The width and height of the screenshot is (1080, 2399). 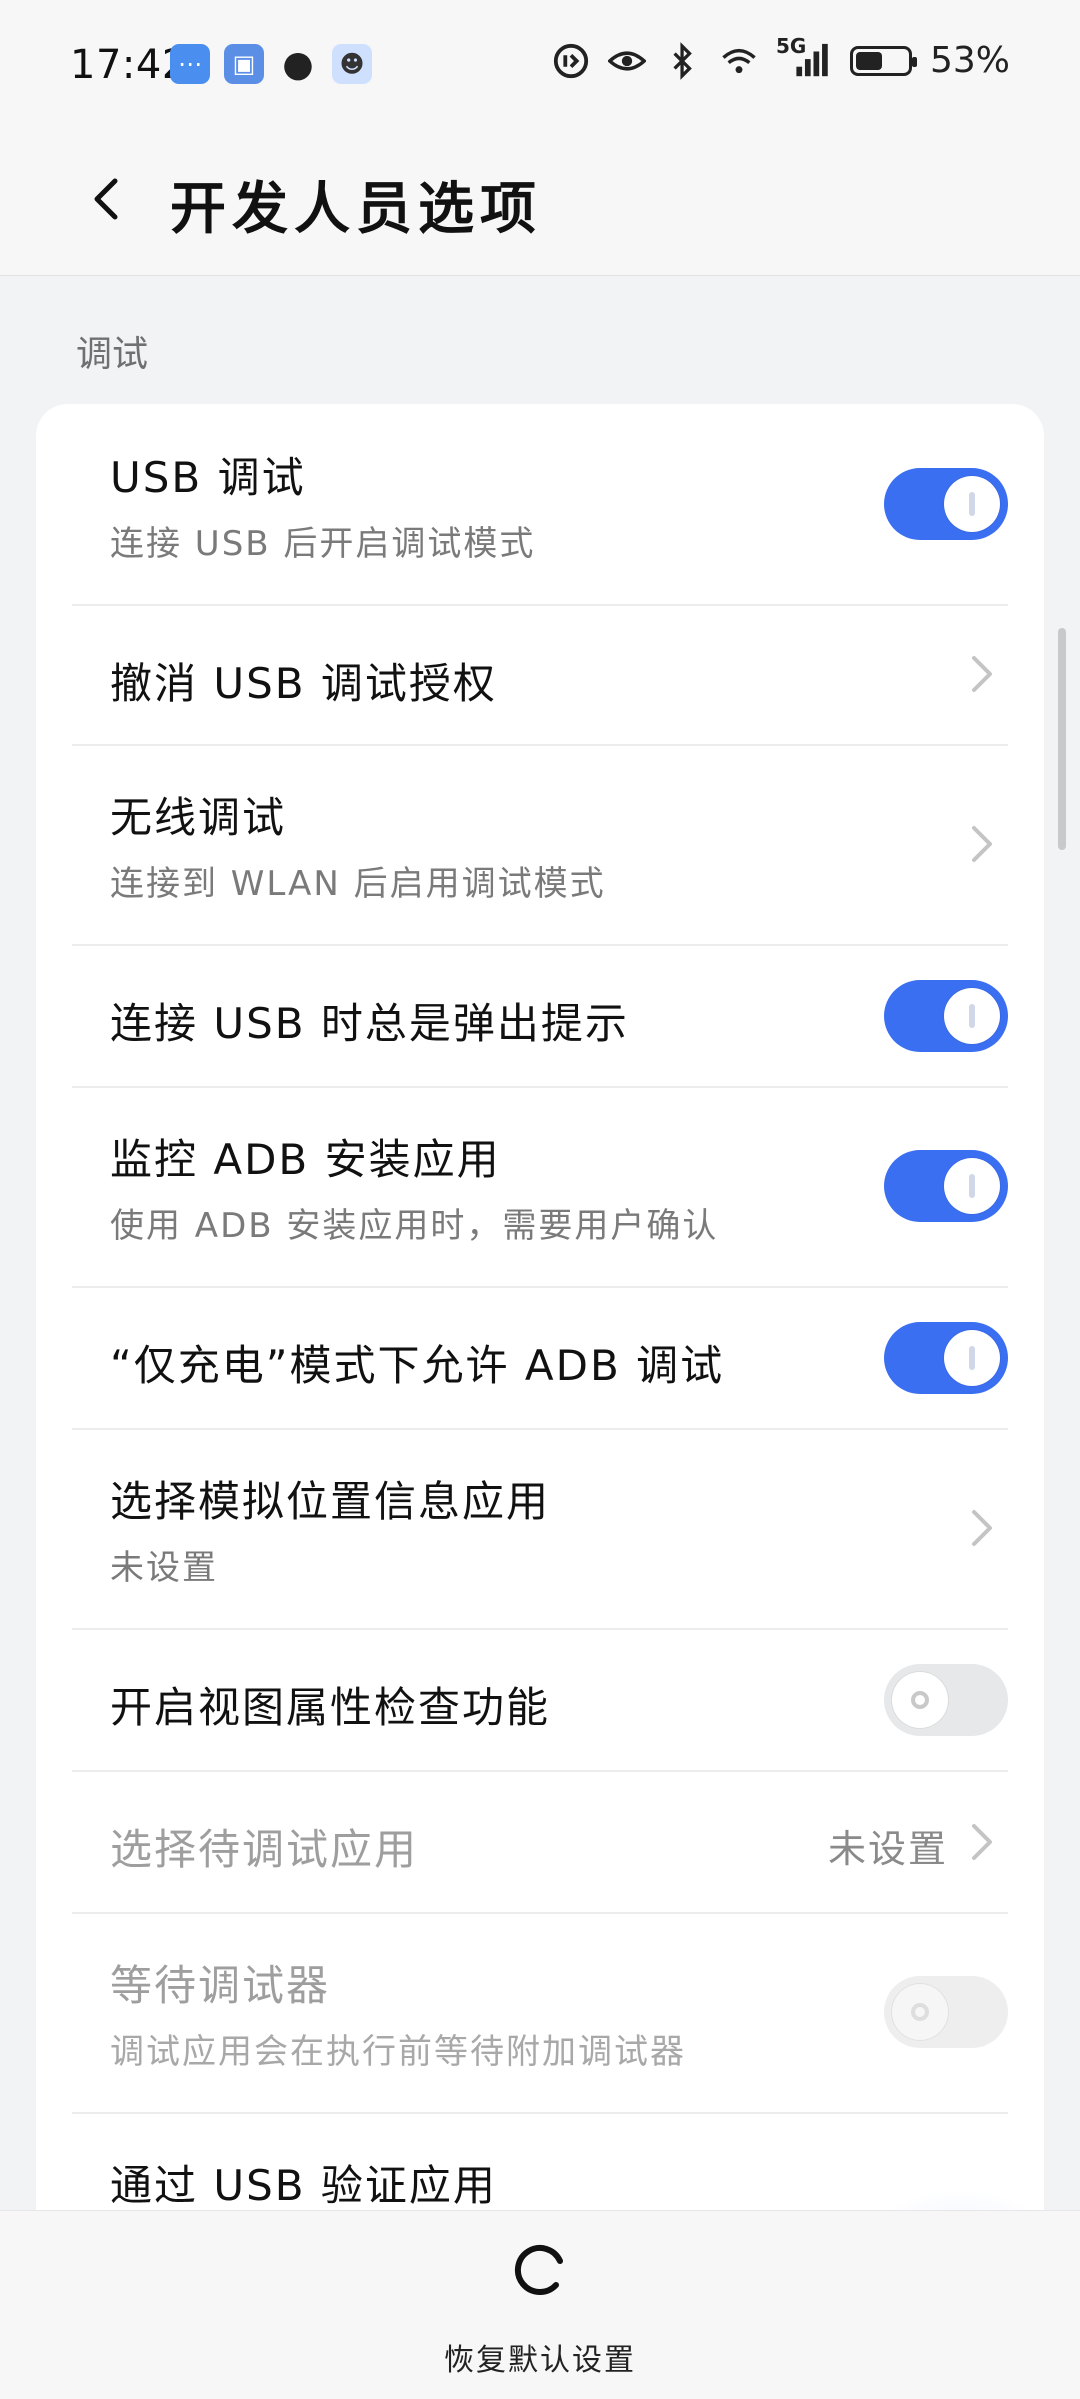 I want to click on setting-subtitle: 连接 USB 后开启调试模式, so click(x=323, y=544).